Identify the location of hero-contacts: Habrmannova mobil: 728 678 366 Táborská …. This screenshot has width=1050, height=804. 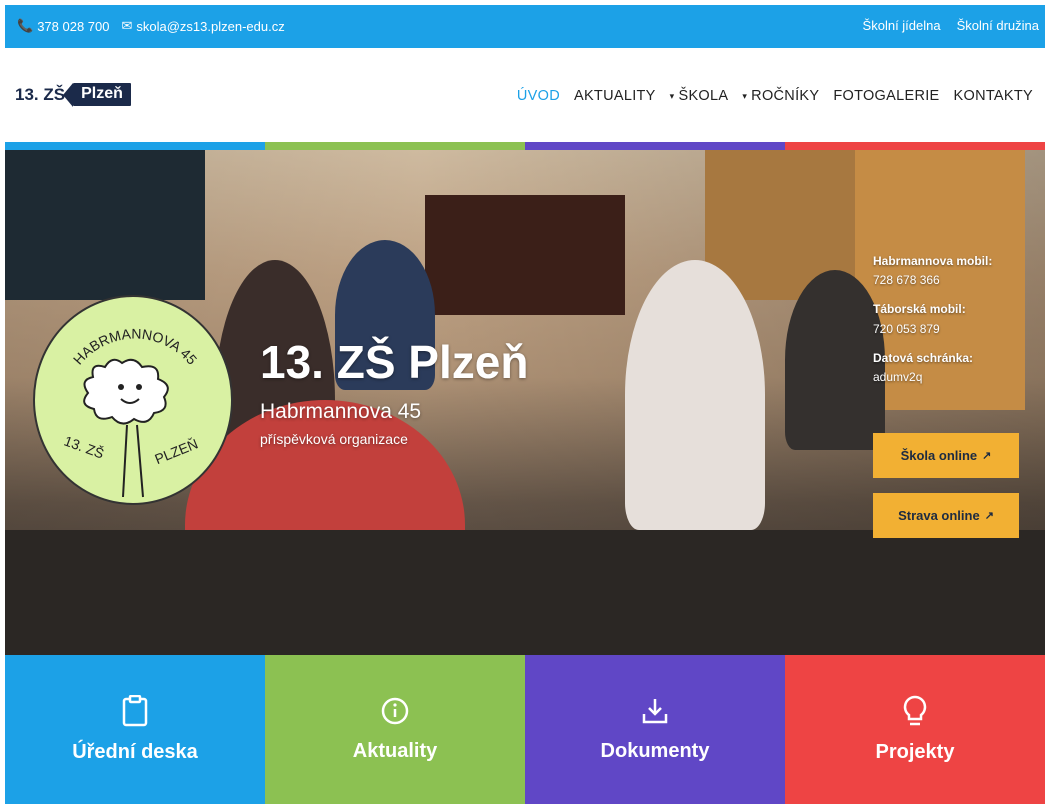
(932, 324).